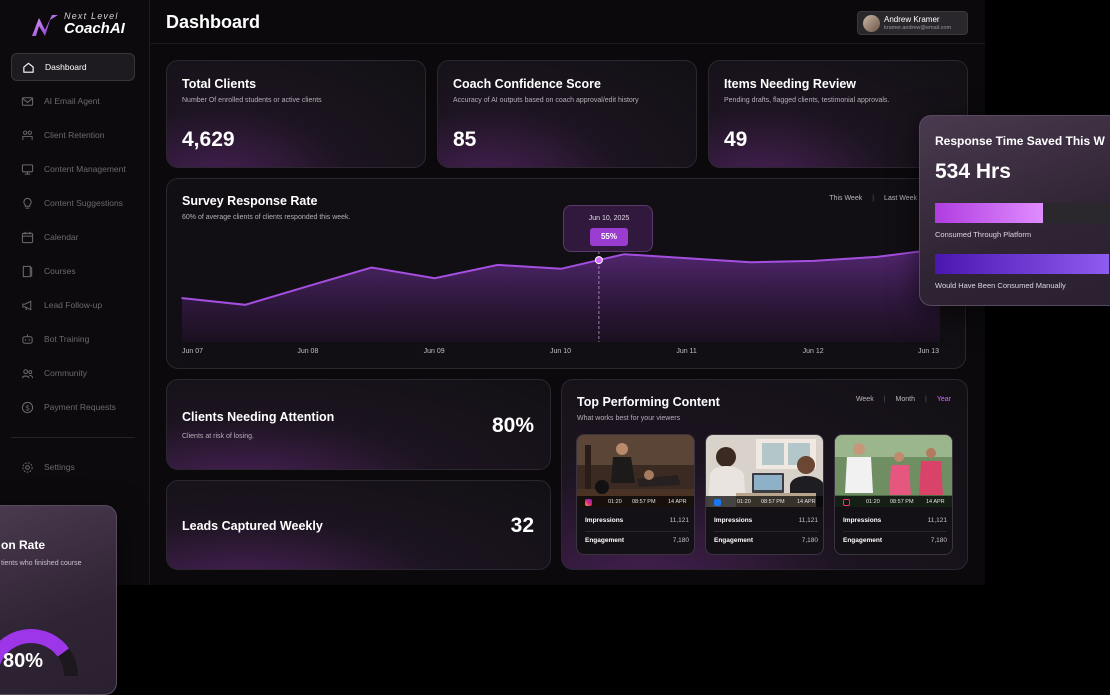 Image resolution: width=1110 pixels, height=695 pixels. I want to click on bulb-icon, so click(27, 203).